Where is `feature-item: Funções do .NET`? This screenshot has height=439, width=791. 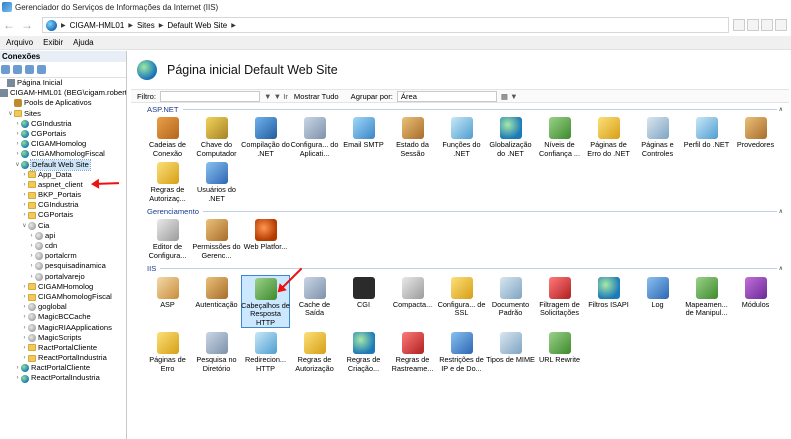
feature-item: Funções do .NET is located at coordinates (461, 136).